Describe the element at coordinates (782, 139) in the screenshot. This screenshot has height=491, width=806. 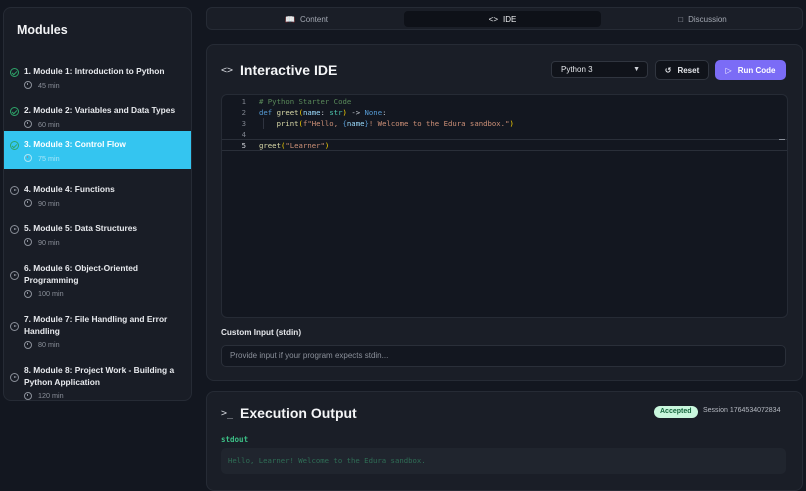
I see `scrollbar-marker` at that location.